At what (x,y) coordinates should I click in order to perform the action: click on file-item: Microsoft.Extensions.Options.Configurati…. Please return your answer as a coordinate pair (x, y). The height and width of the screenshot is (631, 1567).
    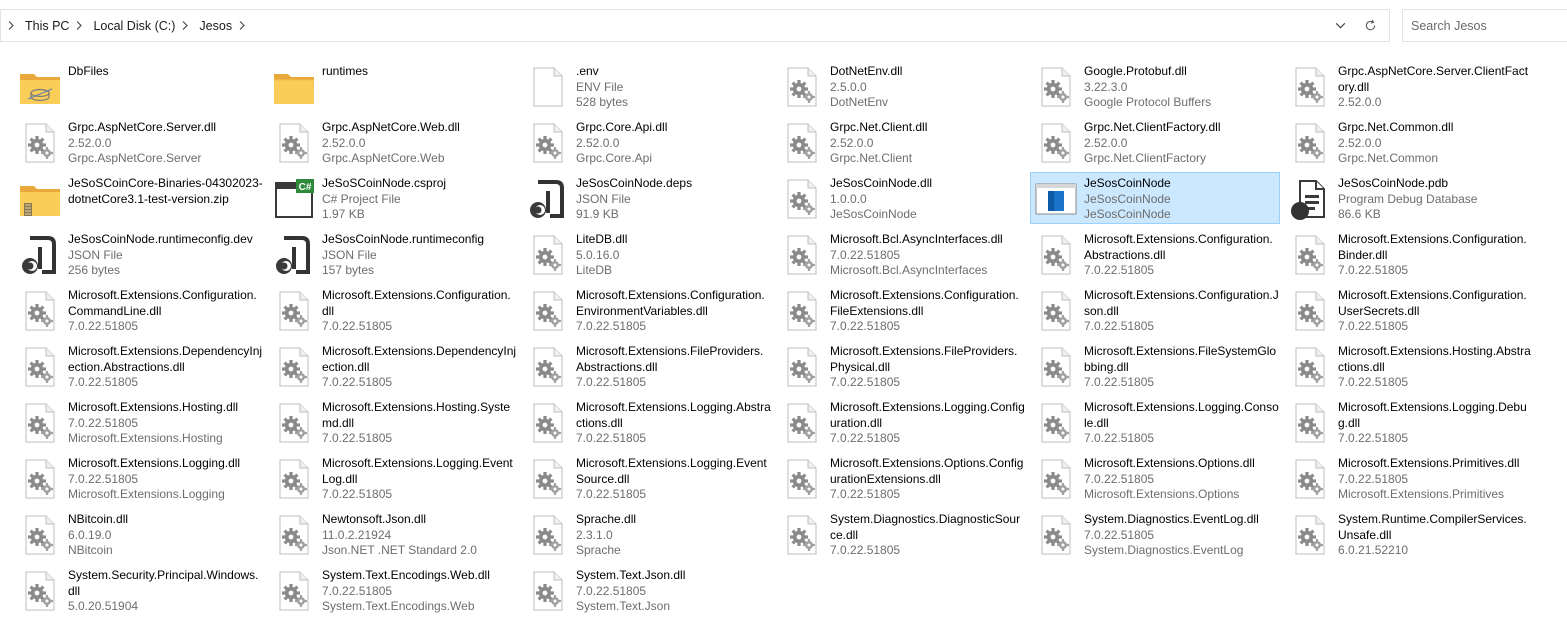
    Looking at the image, I should click on (901, 478).